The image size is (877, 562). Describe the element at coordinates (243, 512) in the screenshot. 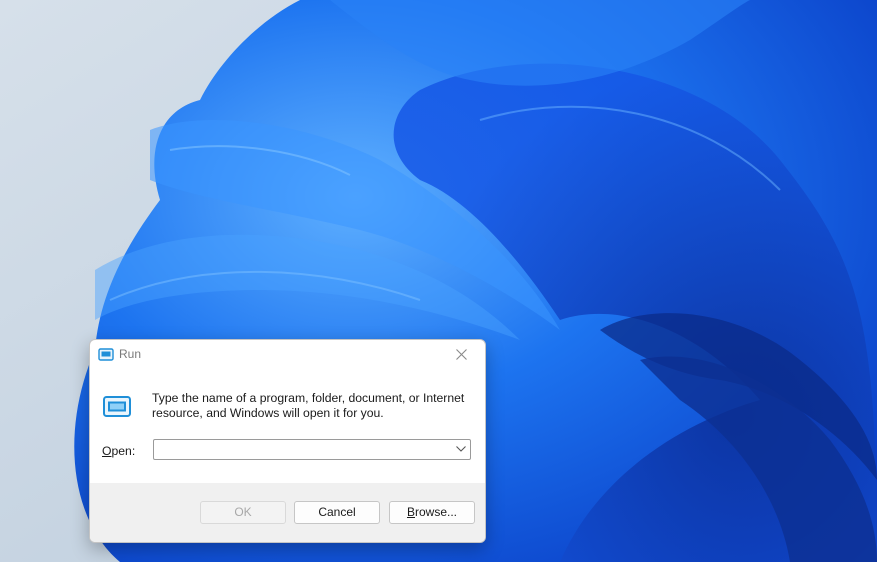

I see `ok-button: OK` at that location.